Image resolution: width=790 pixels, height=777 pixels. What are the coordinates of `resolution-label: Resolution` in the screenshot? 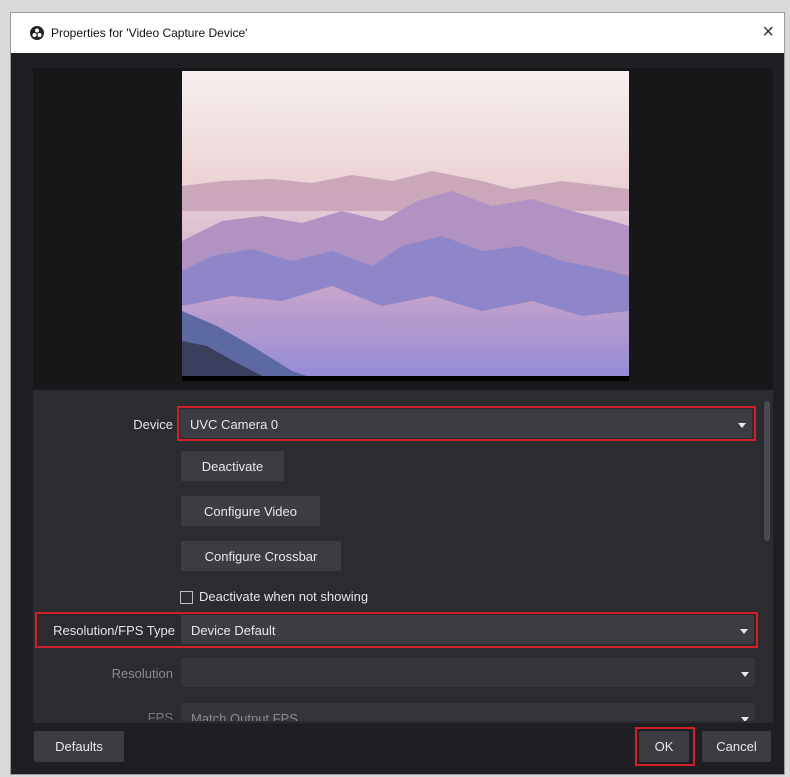 It's located at (142, 673).